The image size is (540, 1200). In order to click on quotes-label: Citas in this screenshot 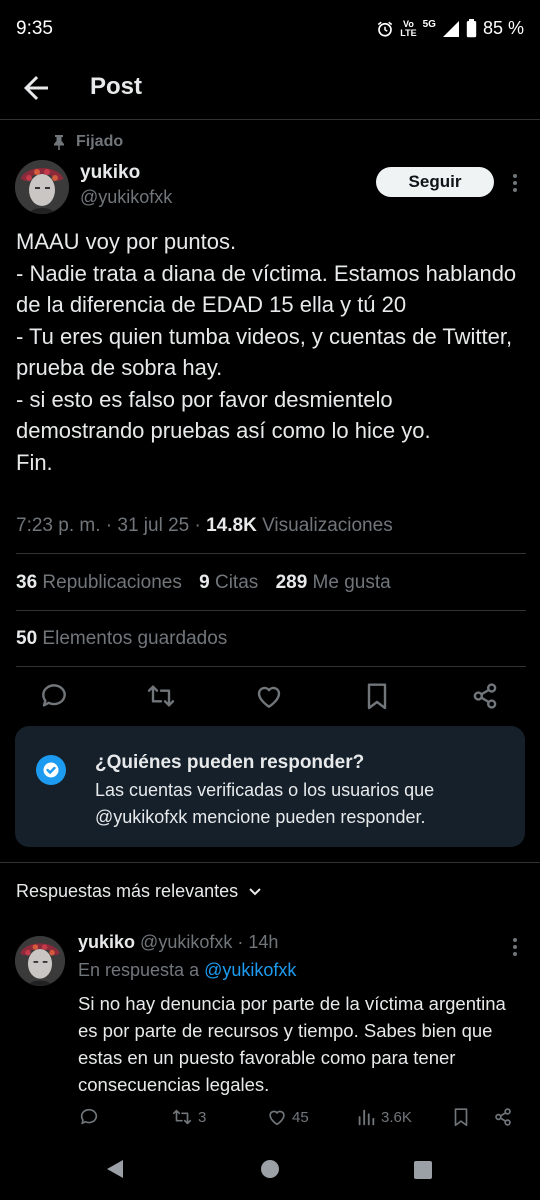, I will do `click(236, 582)`.